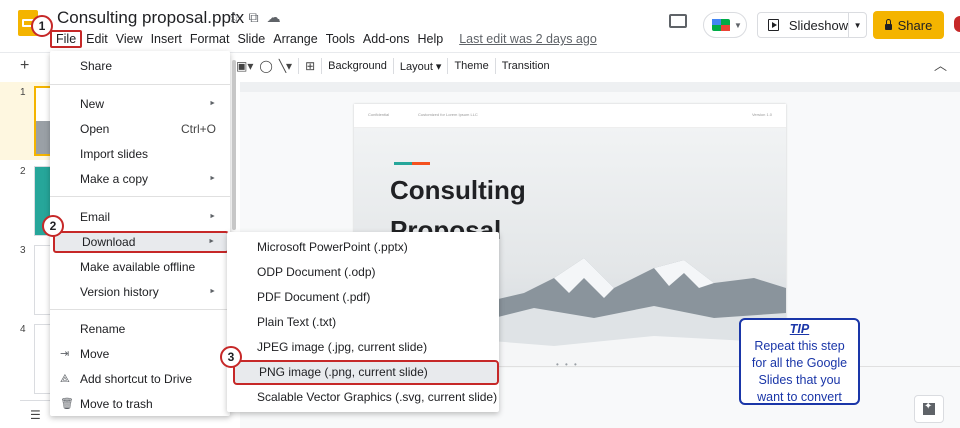 Image resolution: width=960 pixels, height=428 pixels. Describe the element at coordinates (448, 114) in the screenshot. I see `slide-header-mid: Customized for Lorem Ipsum LLC` at that location.